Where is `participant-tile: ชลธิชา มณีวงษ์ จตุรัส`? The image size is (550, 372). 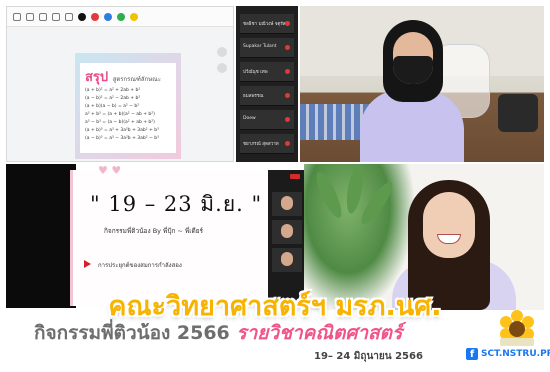
participant-tile: ชลธิชา มณีวงษ์ จตุรัส is located at coordinates (267, 24).